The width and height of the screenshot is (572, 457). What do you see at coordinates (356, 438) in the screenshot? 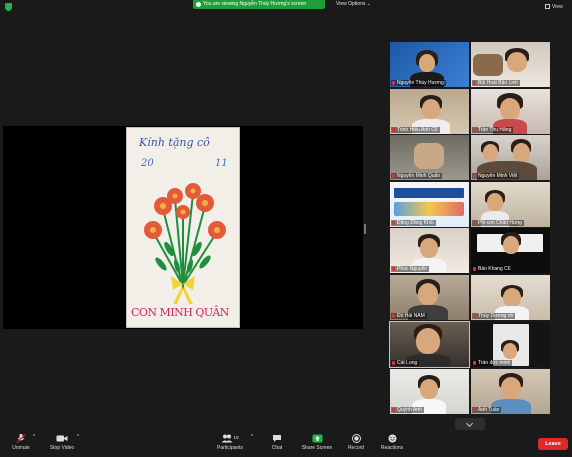
I see `record-icon` at bounding box center [356, 438].